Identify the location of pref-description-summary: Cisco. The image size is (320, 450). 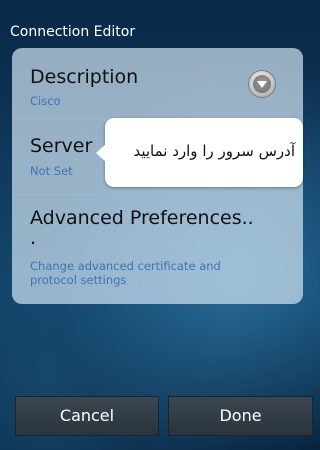
(45, 101).